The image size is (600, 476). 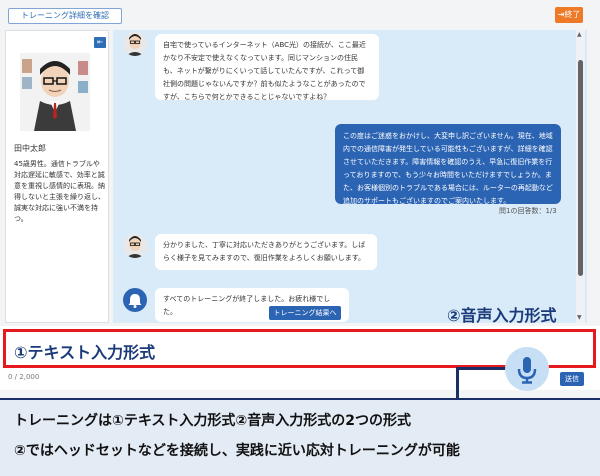 What do you see at coordinates (24, 377) in the screenshot?
I see `char-count: 0 / 2,000` at bounding box center [24, 377].